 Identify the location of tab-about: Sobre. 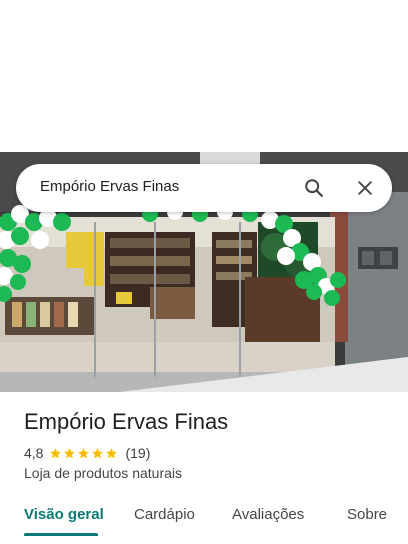
(367, 514).